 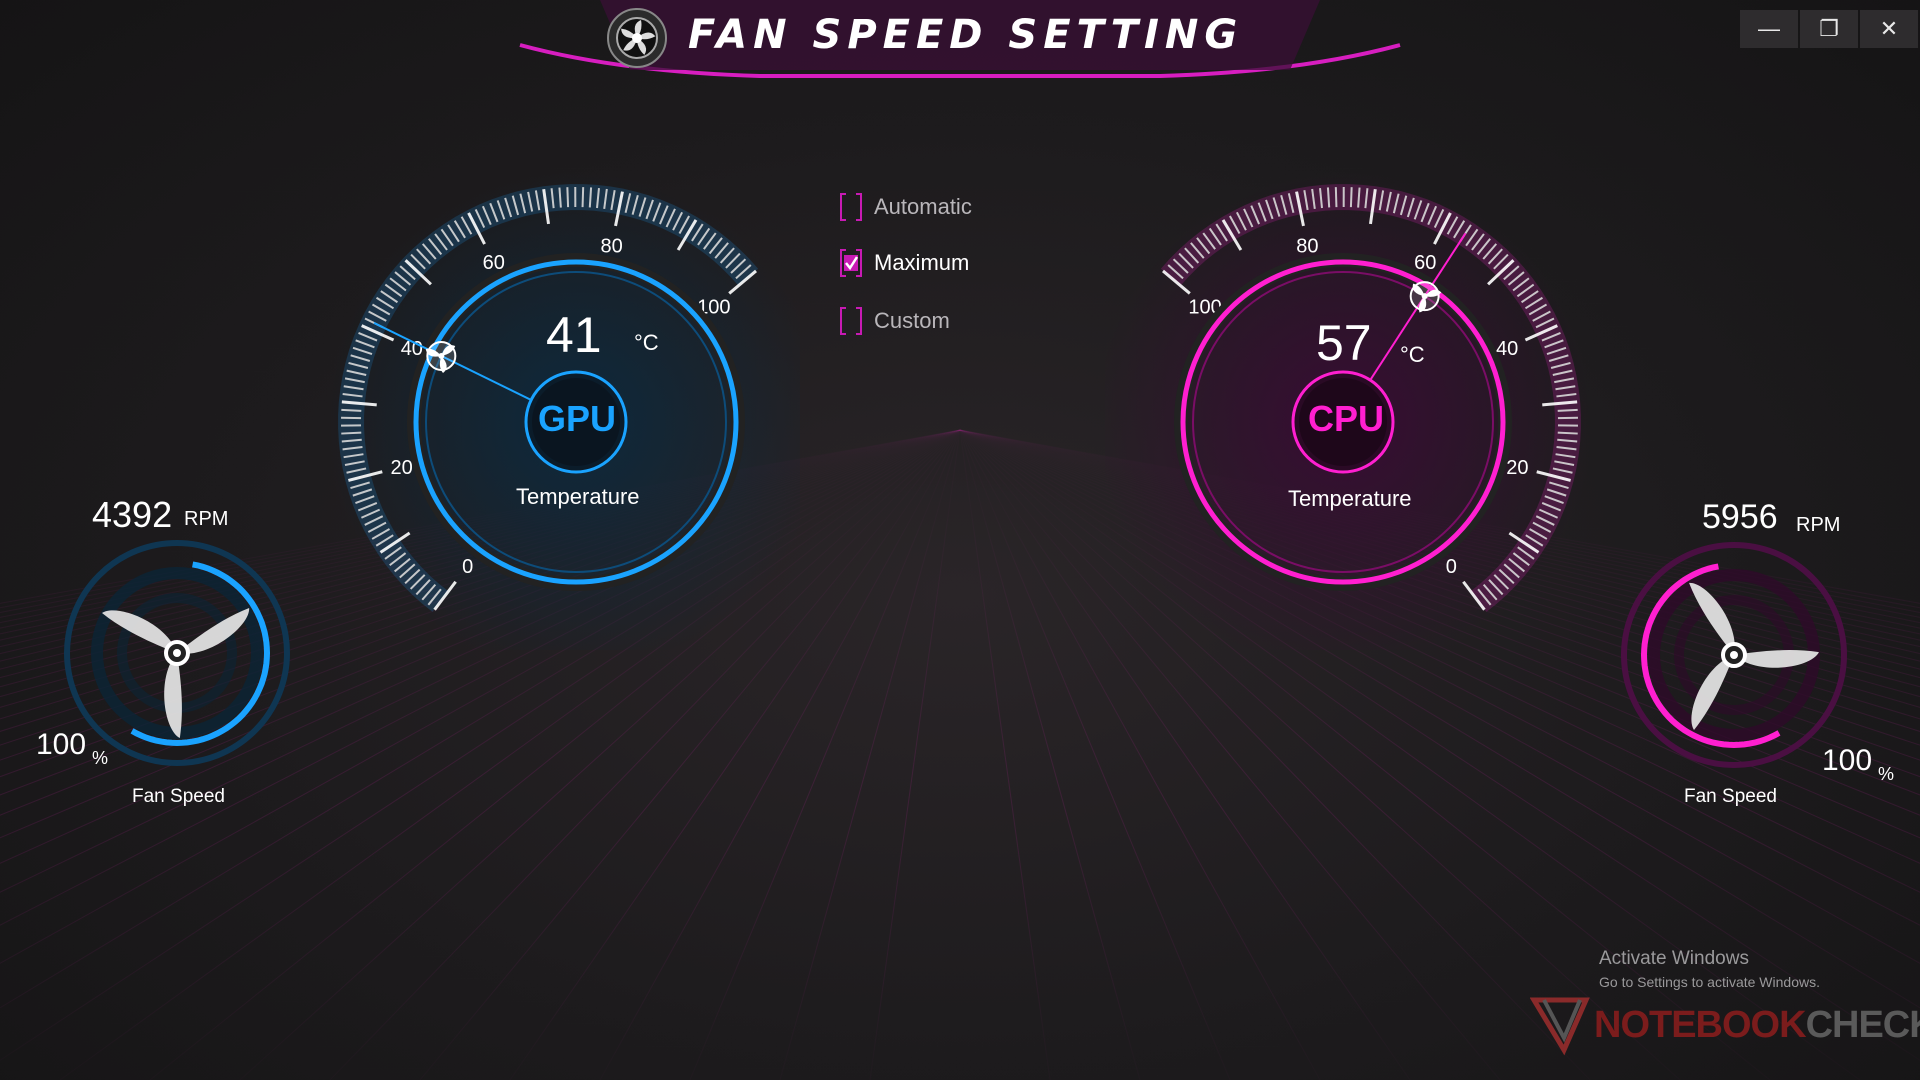 What do you see at coordinates (132, 514) in the screenshot?
I see `gpu-fan-rpm-value: 4392` at bounding box center [132, 514].